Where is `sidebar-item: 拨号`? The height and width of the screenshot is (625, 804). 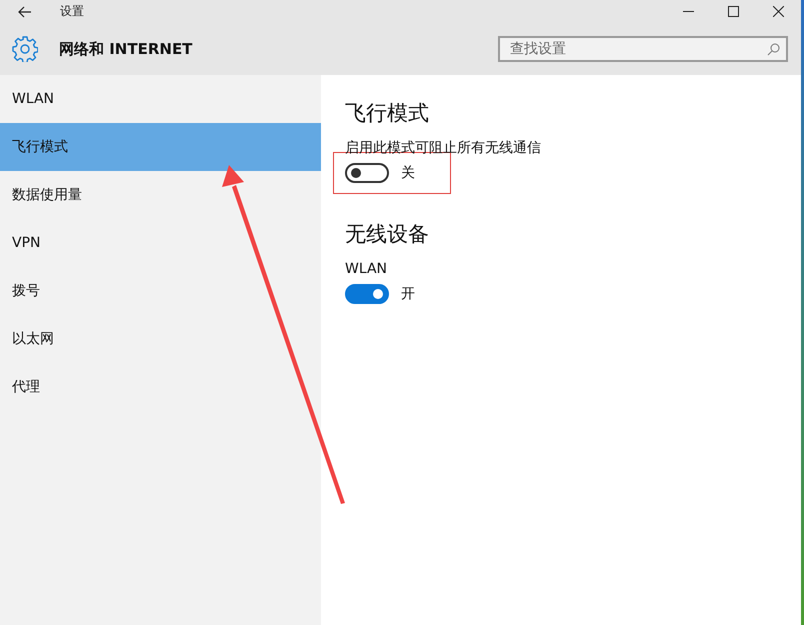
sidebar-item: 拨号 is located at coordinates (160, 291).